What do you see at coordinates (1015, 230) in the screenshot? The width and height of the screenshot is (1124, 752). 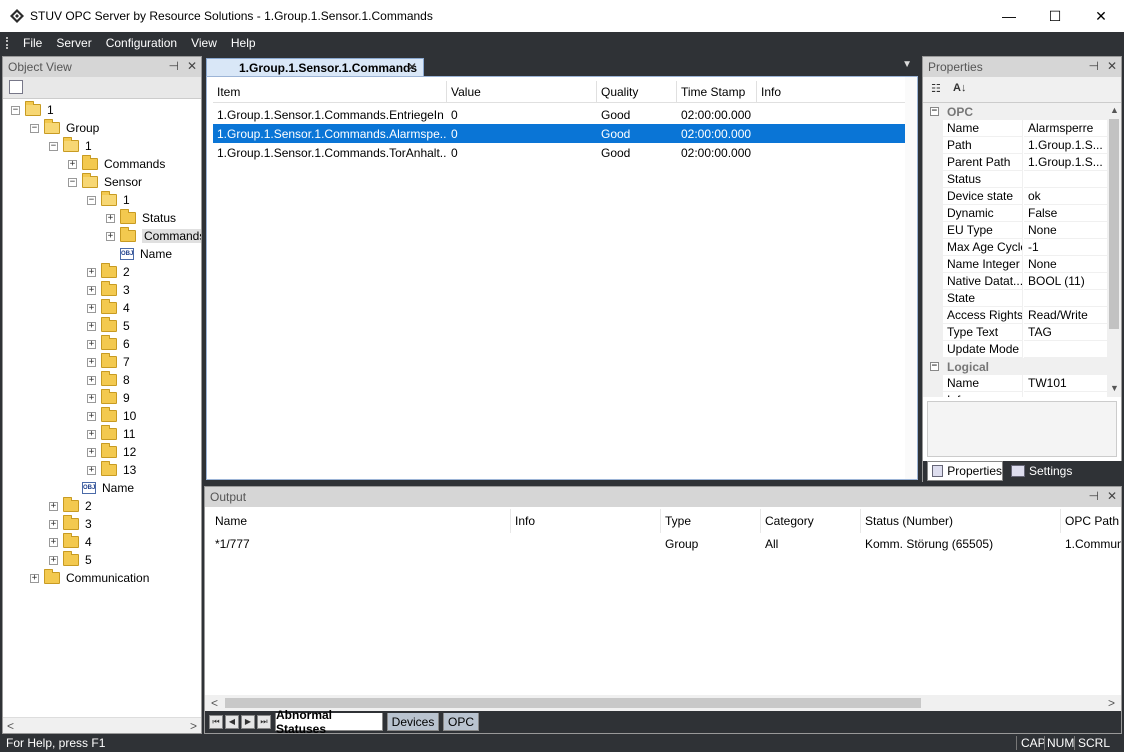 I see `property-row: EU Type None` at bounding box center [1015, 230].